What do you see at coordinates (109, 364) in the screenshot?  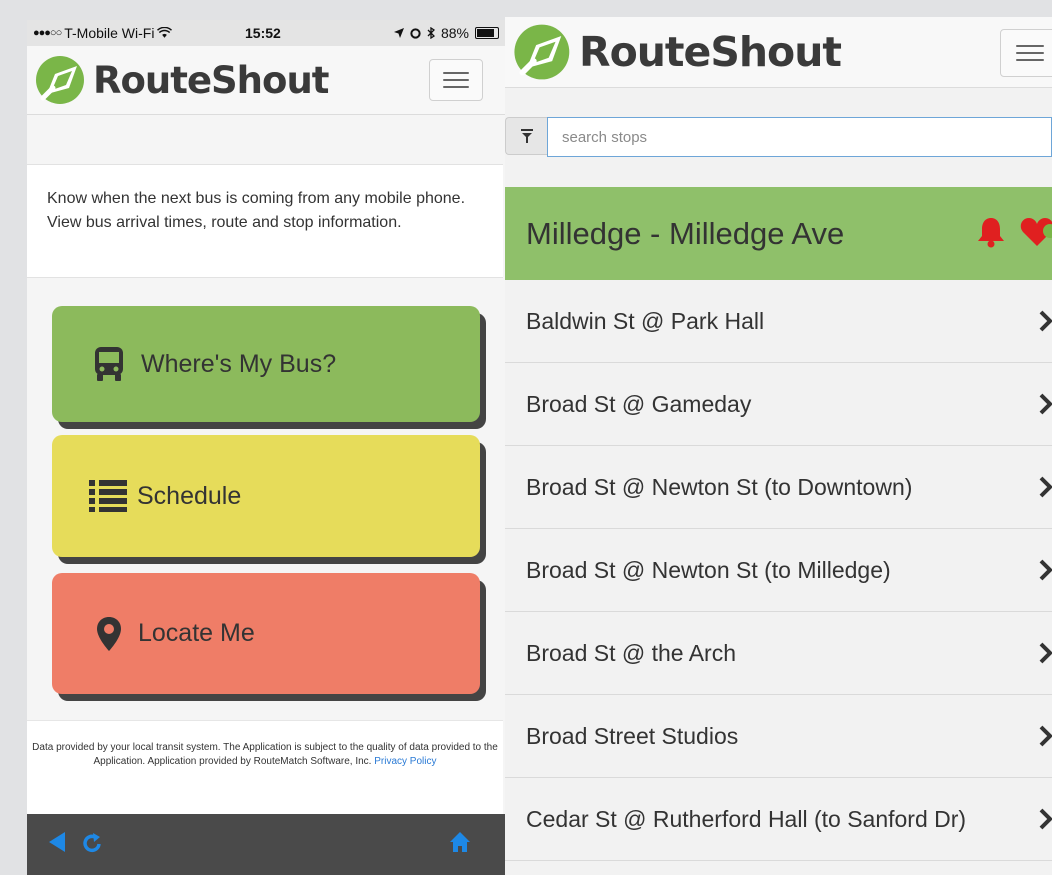 I see `bus-icon` at bounding box center [109, 364].